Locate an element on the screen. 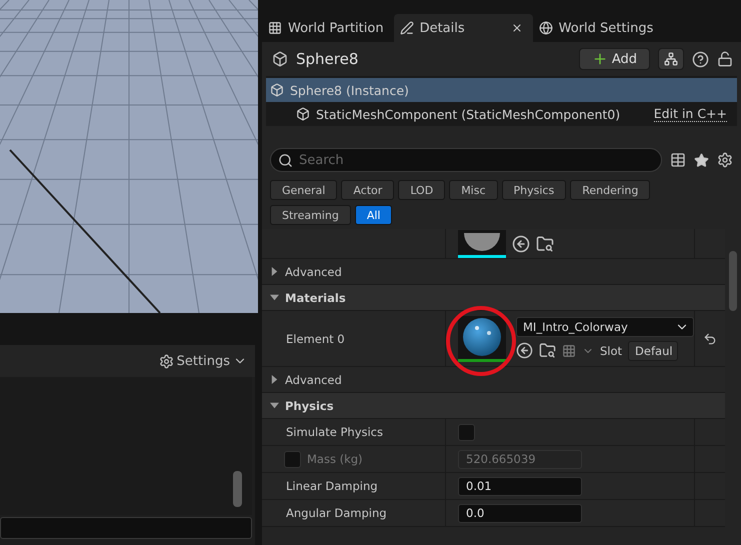  category-label: Materials is located at coordinates (315, 297).